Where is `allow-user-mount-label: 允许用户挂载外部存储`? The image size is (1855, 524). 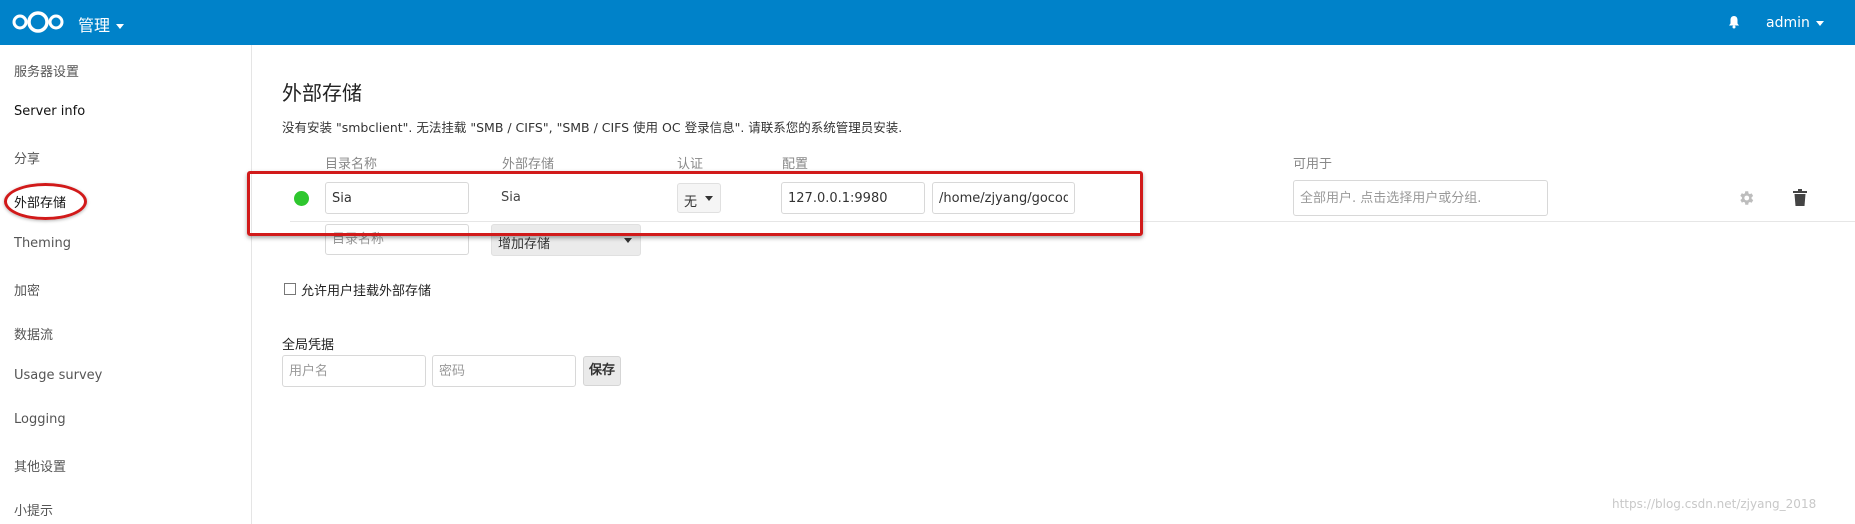 allow-user-mount-label: 允许用户挂载外部存储 is located at coordinates (366, 289).